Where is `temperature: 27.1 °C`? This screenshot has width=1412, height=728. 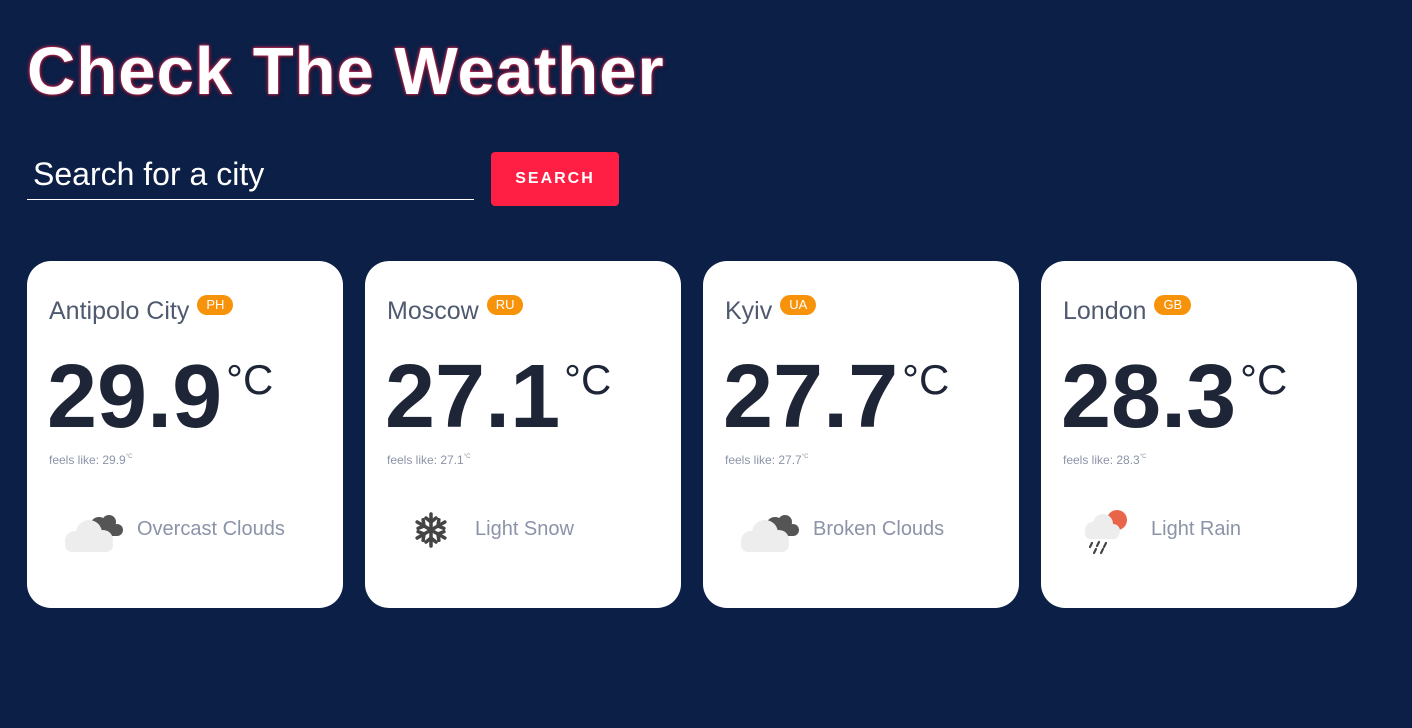
temperature: 27.1 °C is located at coordinates (498, 397).